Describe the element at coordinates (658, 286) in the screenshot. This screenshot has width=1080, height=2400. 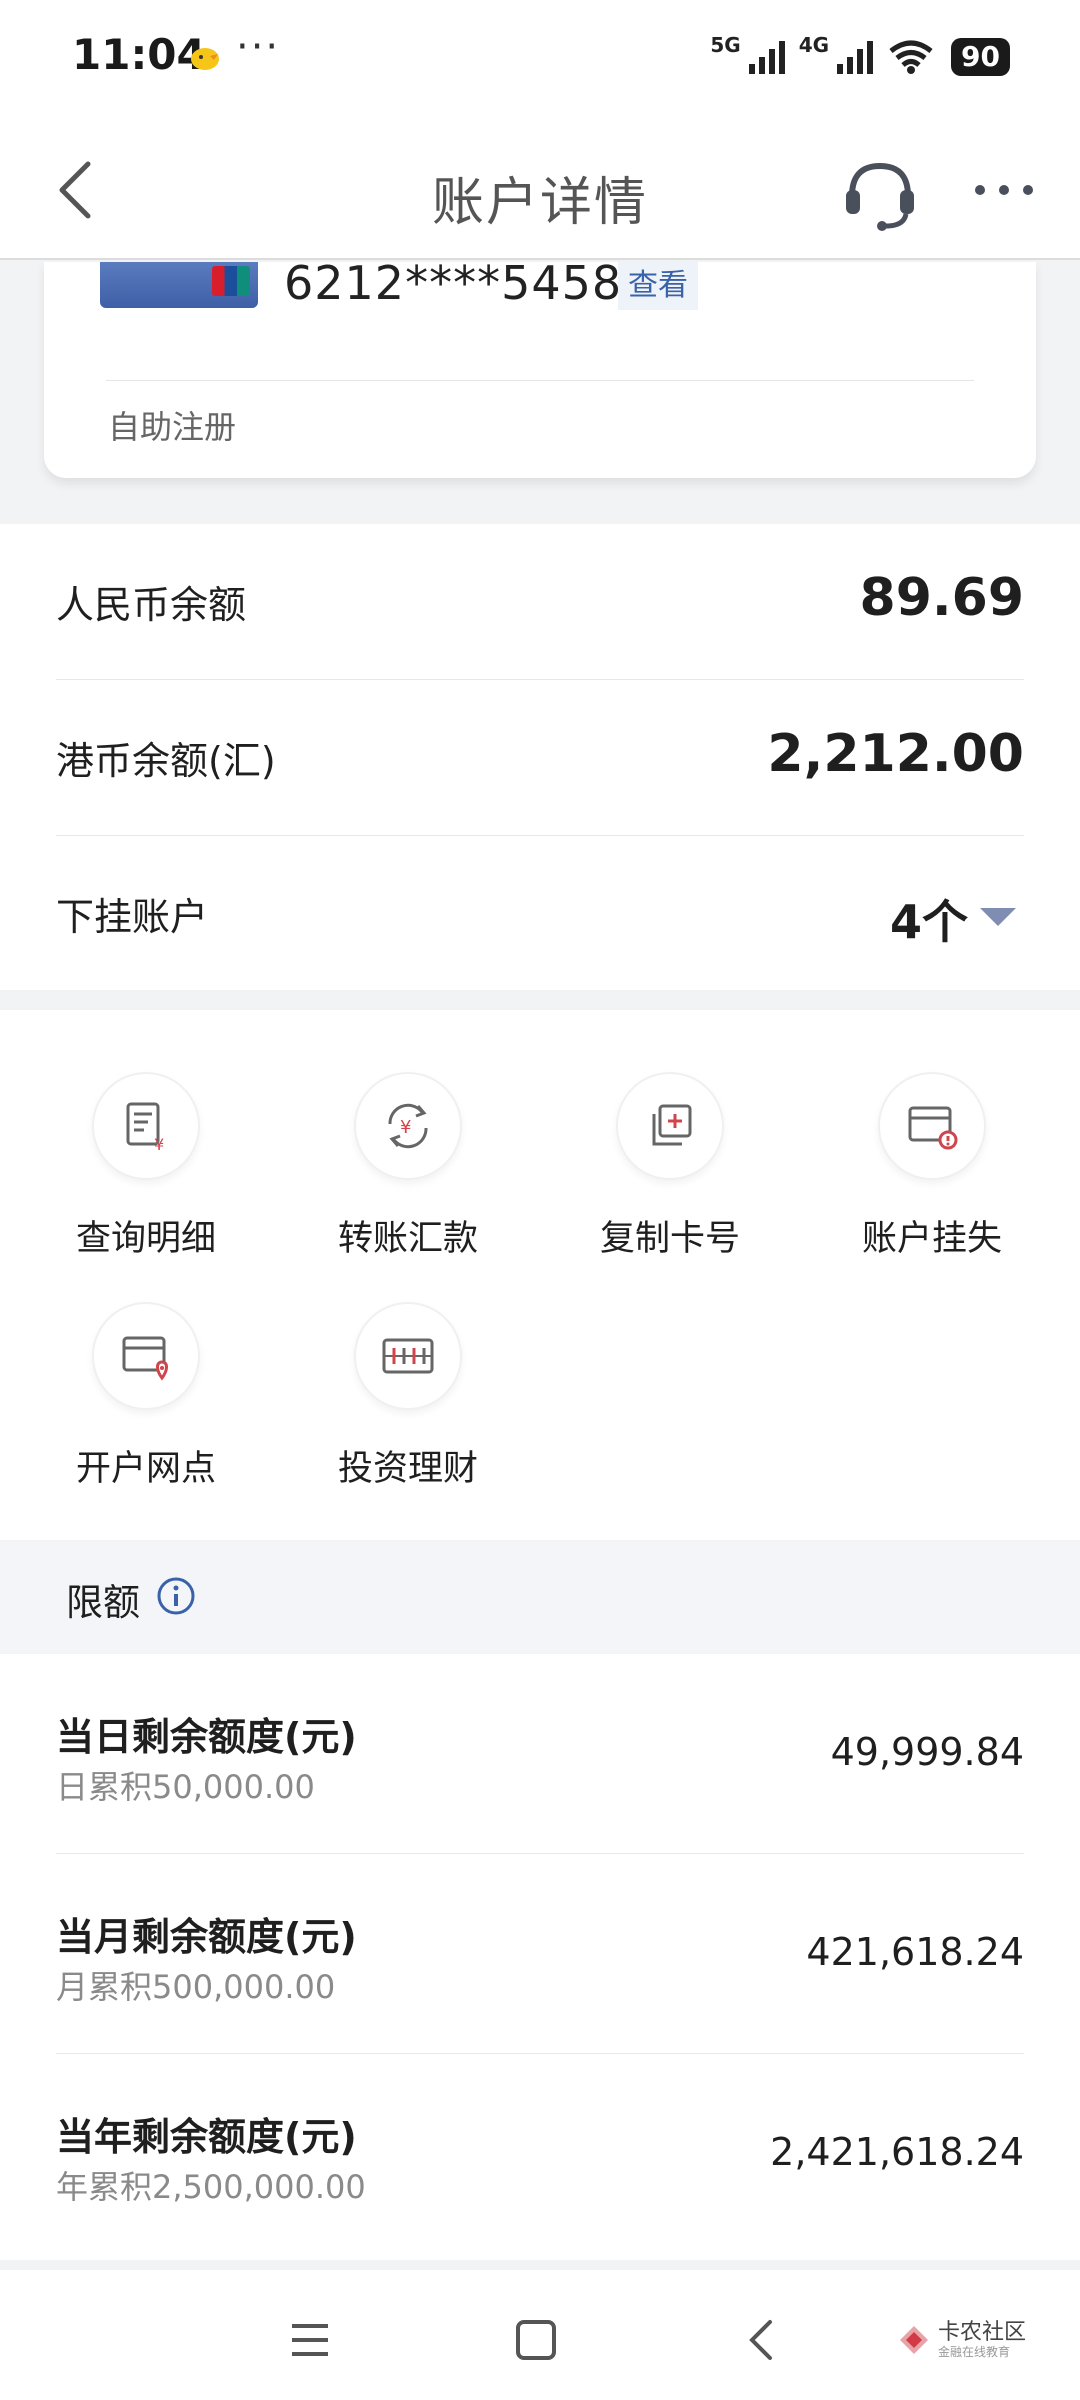
I see `view-card-number-button: 查看` at that location.